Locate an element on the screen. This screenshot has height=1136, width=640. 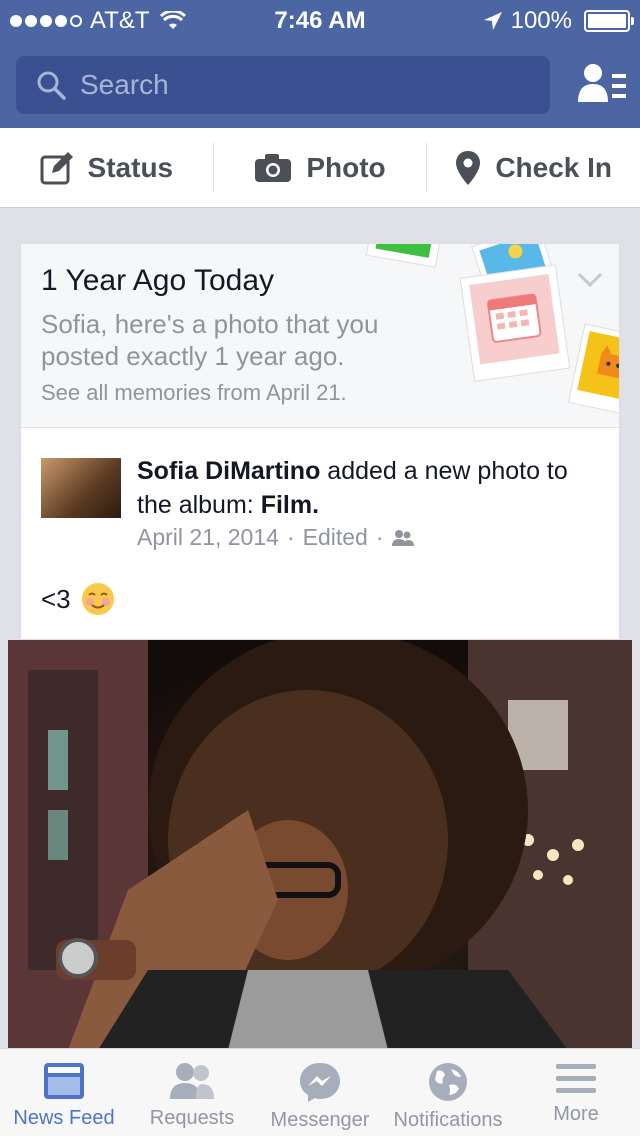
tab-notifications: Notifications is located at coordinates (448, 1092).